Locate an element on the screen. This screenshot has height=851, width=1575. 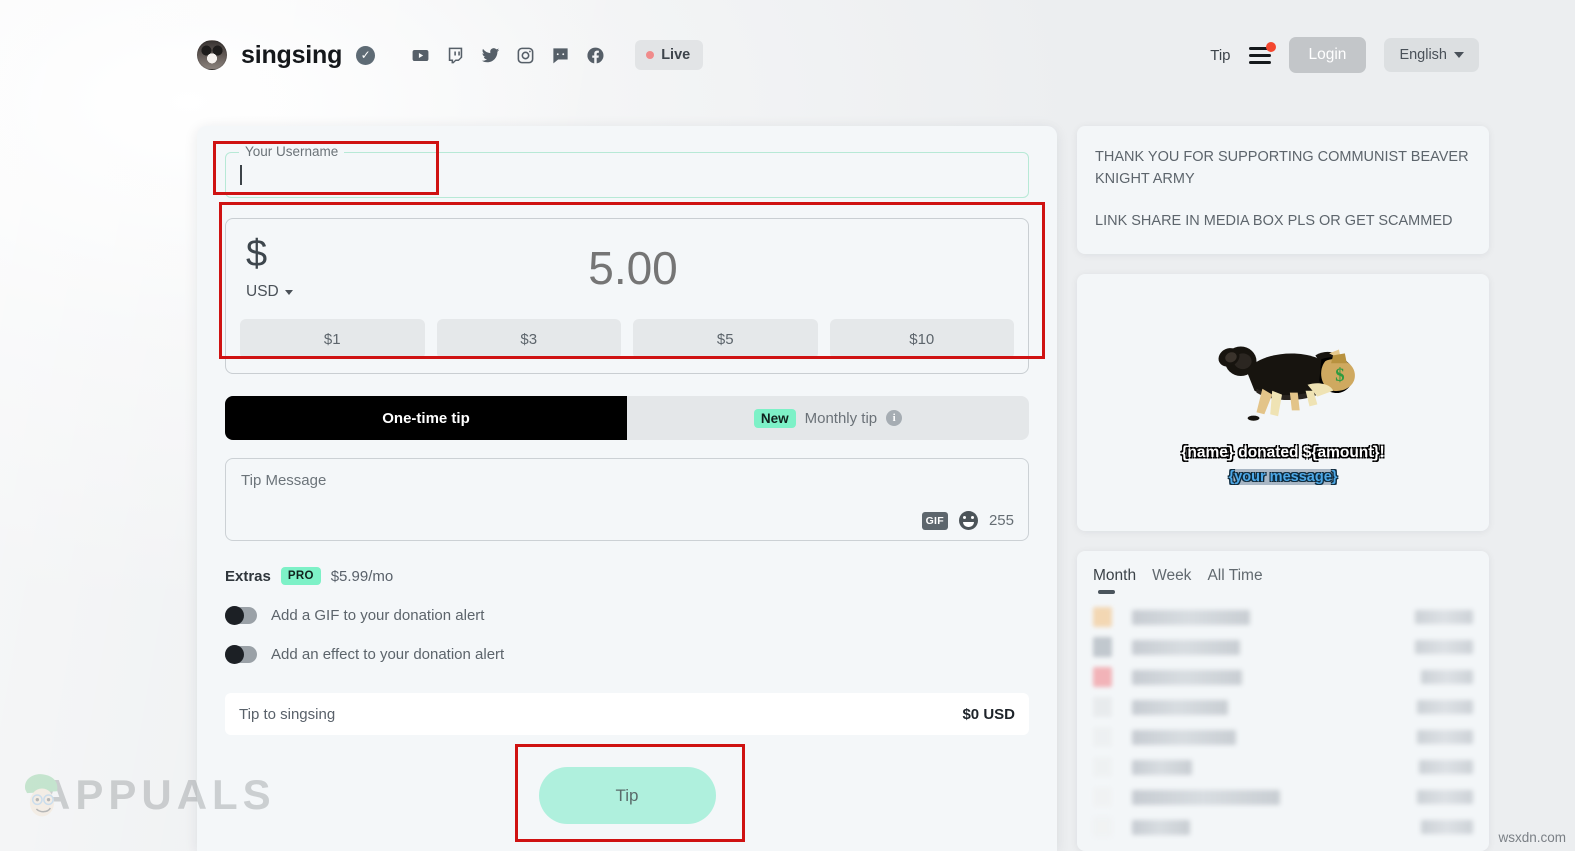
extras-price: $5.99/mo is located at coordinates (362, 576).